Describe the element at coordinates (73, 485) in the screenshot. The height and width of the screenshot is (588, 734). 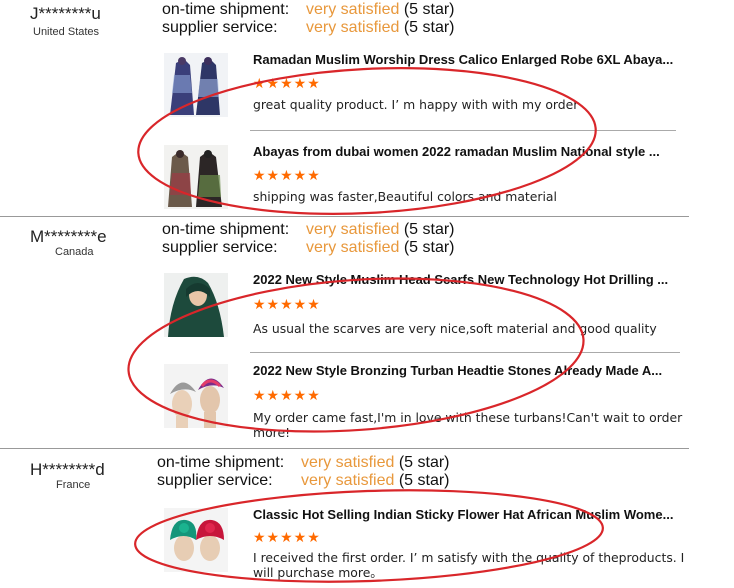
I see `buyer-country: France` at that location.